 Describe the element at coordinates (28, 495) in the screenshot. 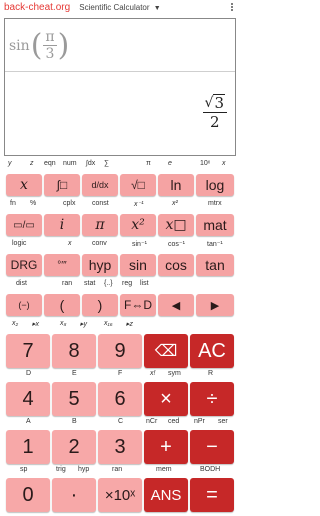

I see `key-0: 0` at that location.